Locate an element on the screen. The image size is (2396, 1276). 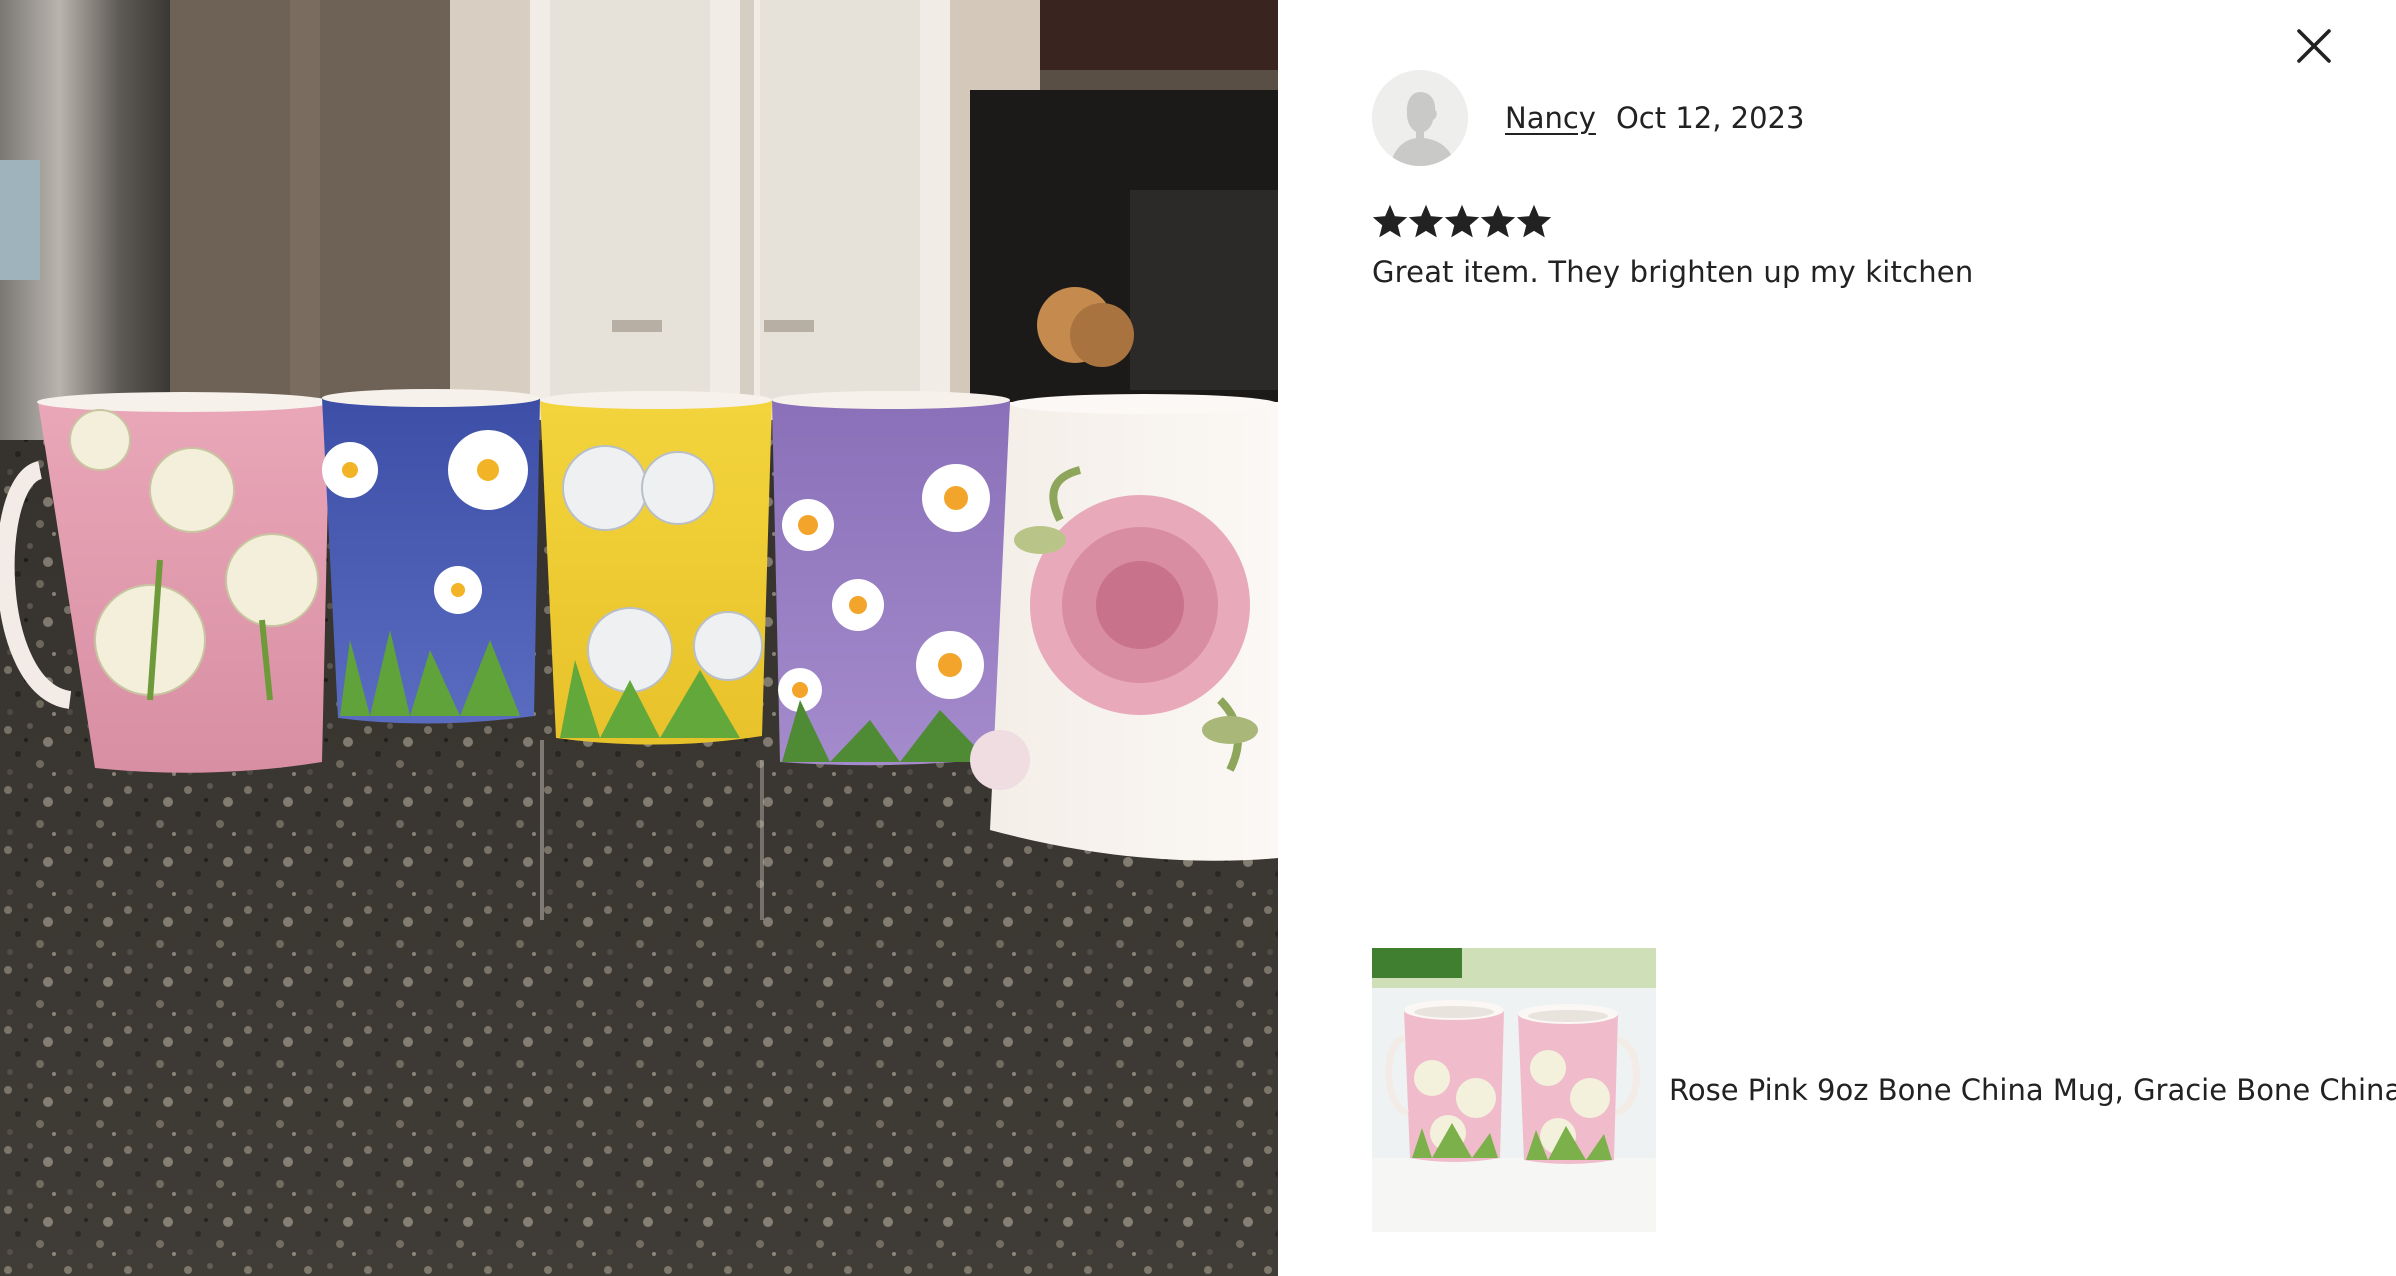
review-date: Oct 12, 2023 is located at coordinates (1710, 118).